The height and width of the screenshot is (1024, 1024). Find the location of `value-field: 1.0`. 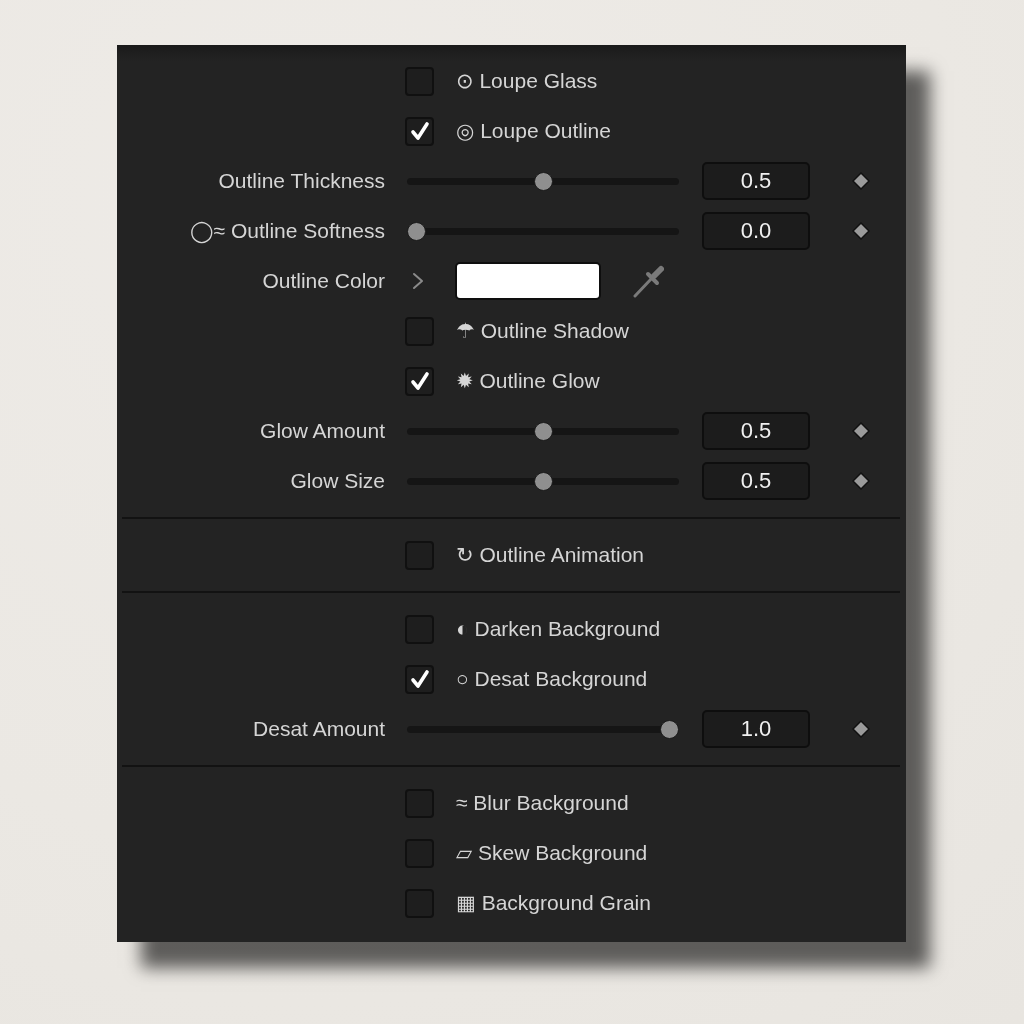

value-field: 1.0 is located at coordinates (756, 729).